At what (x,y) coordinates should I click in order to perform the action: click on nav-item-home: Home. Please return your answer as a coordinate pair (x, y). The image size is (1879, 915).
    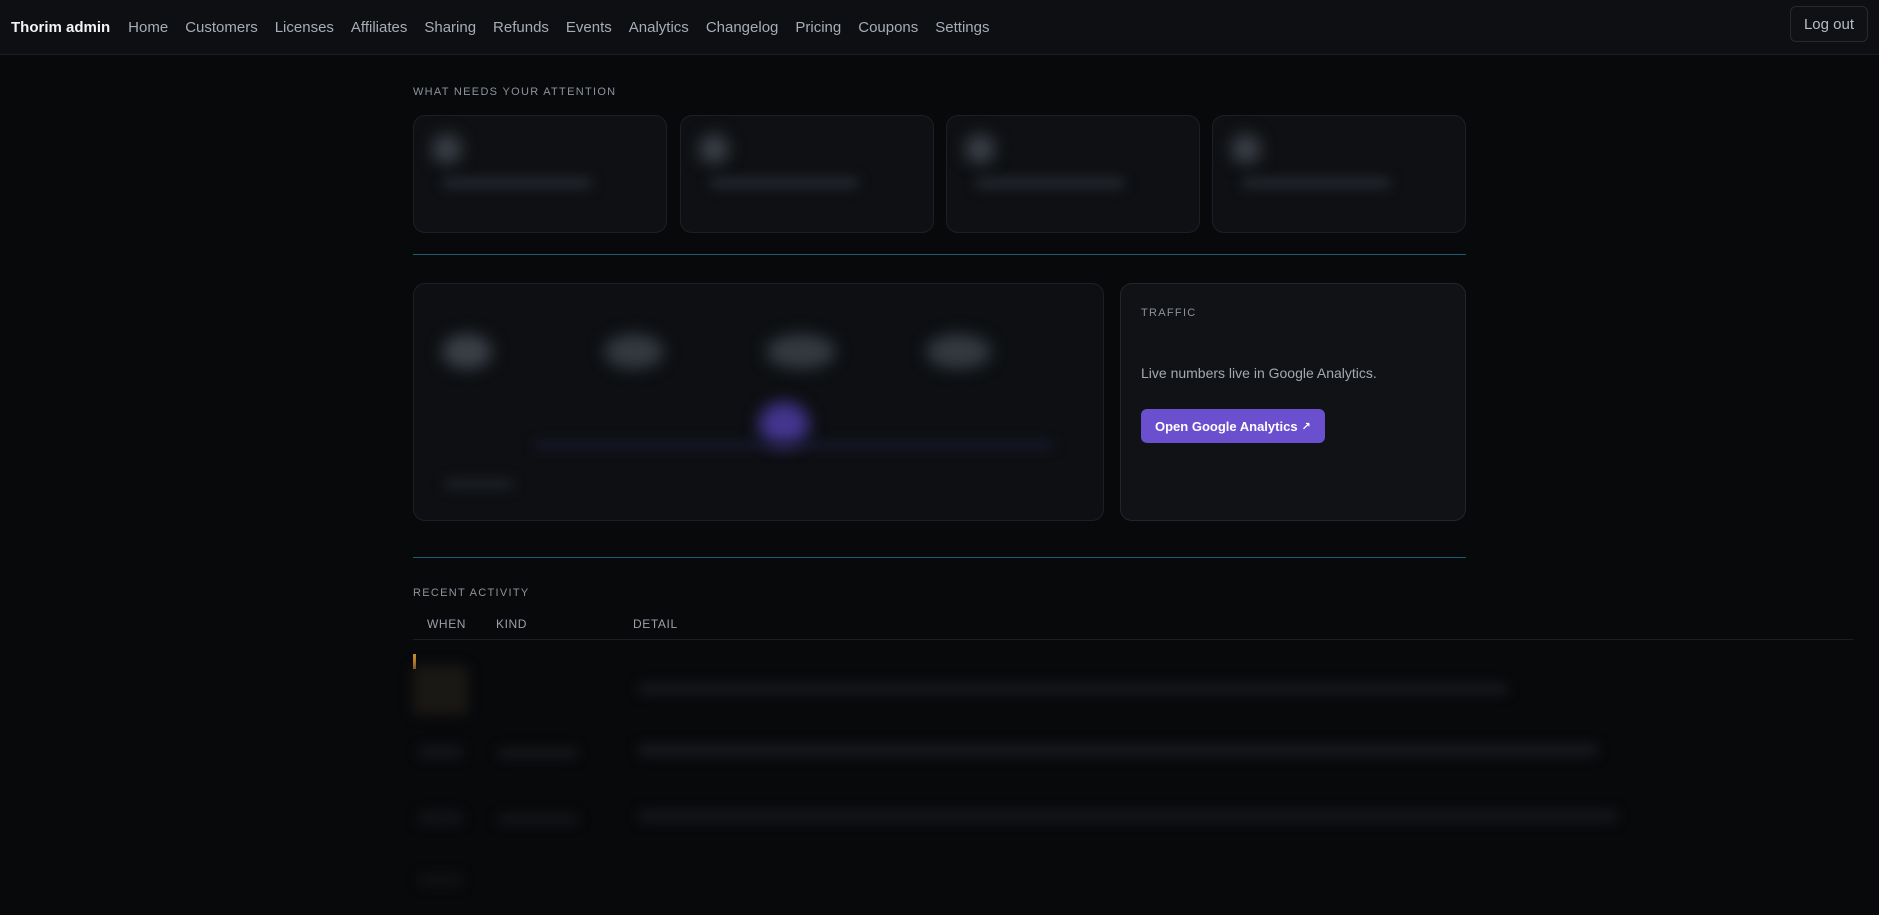
    Looking at the image, I should click on (148, 27).